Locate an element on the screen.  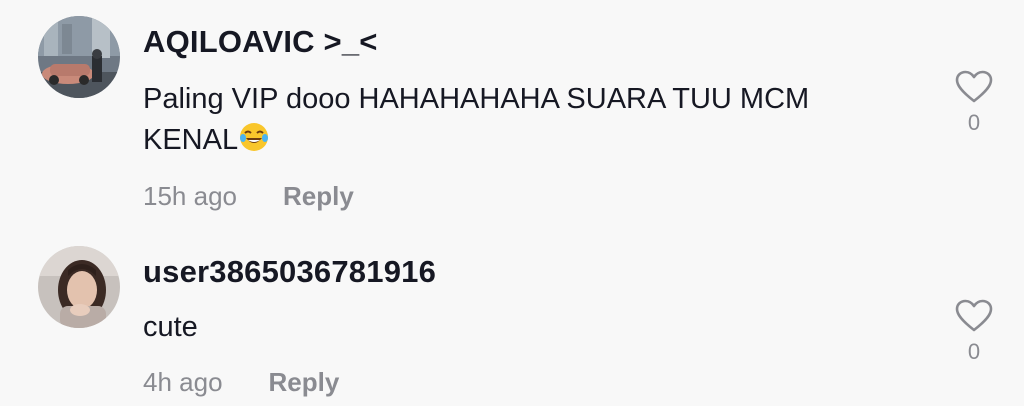
comment-meta: 4h ago Reply is located at coordinates (241, 382).